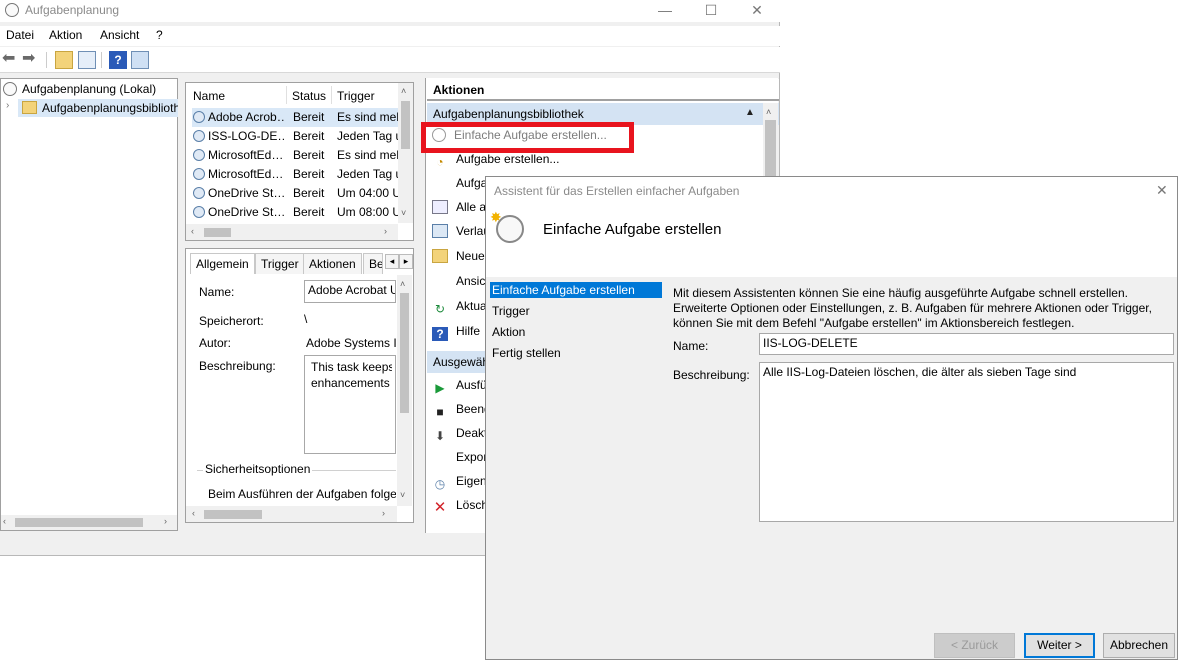  What do you see at coordinates (472, 457) in the screenshot?
I see `action-label: Expor` at bounding box center [472, 457].